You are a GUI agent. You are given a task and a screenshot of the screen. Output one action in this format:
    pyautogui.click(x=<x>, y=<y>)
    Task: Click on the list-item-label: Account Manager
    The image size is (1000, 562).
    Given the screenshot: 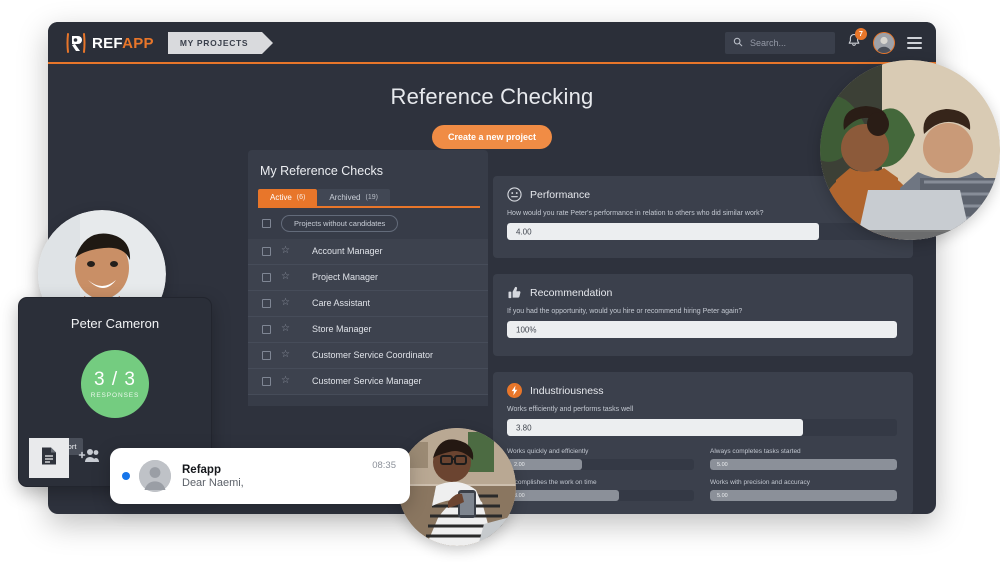 What is the action you would take?
    pyautogui.click(x=347, y=251)
    